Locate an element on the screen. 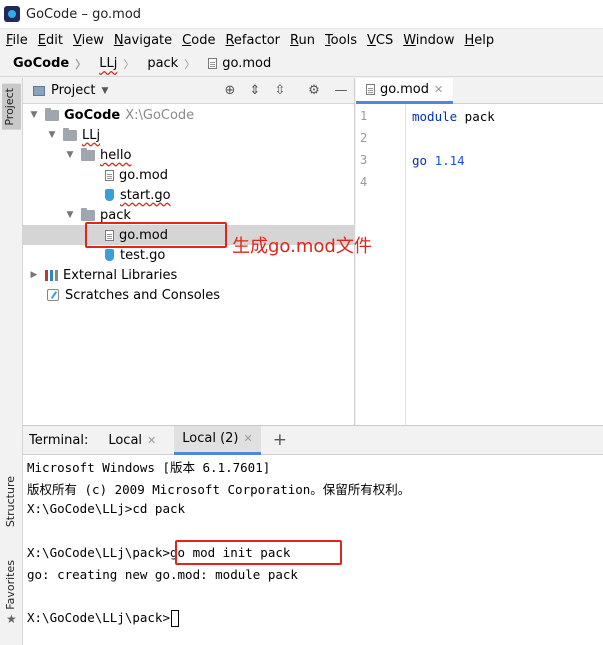 The width and height of the screenshot is (603, 645). menu-refactor: Refactor is located at coordinates (251, 40).